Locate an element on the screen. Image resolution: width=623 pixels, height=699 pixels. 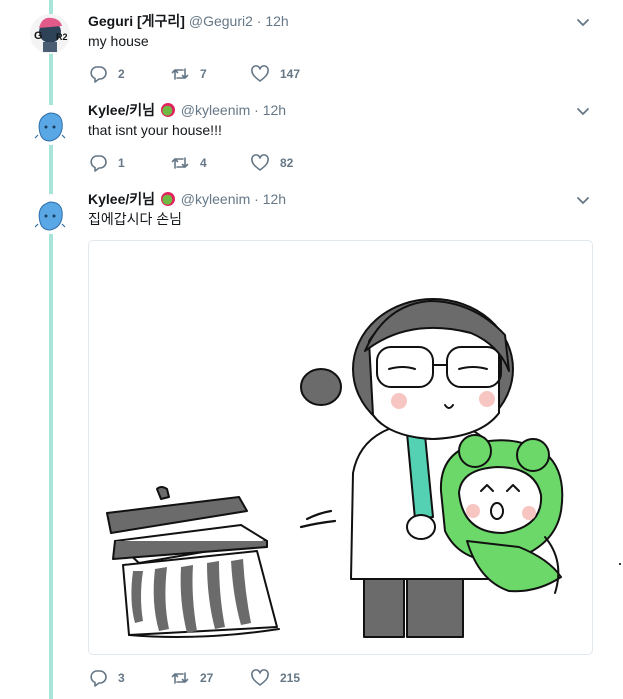
tweet-text: 집에갑시다 손님 is located at coordinates (135, 219).